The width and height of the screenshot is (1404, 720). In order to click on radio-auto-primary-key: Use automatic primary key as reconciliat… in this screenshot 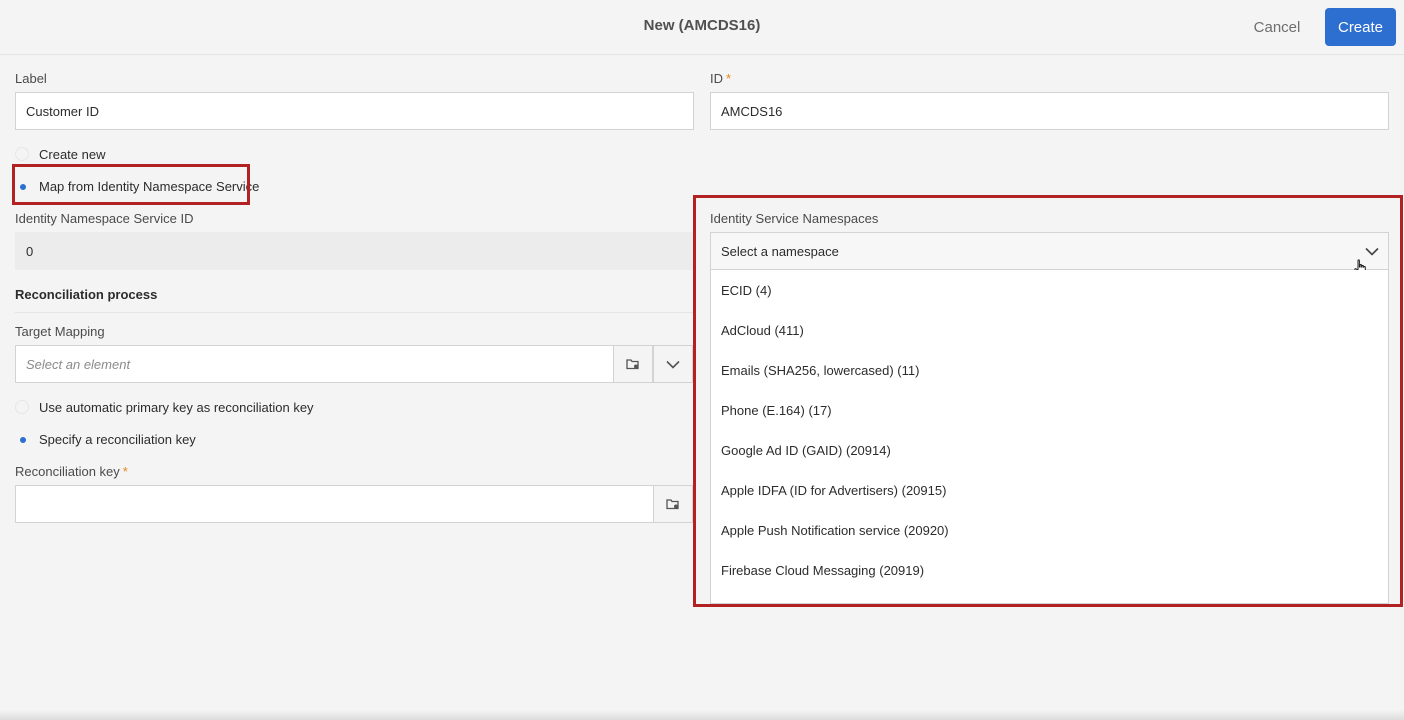, I will do `click(164, 407)`.